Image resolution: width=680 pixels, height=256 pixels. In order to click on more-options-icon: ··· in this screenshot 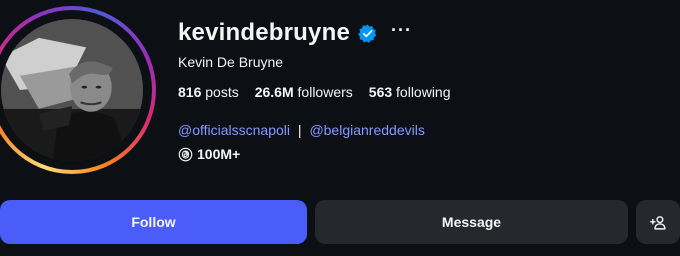, I will do `click(401, 31)`.